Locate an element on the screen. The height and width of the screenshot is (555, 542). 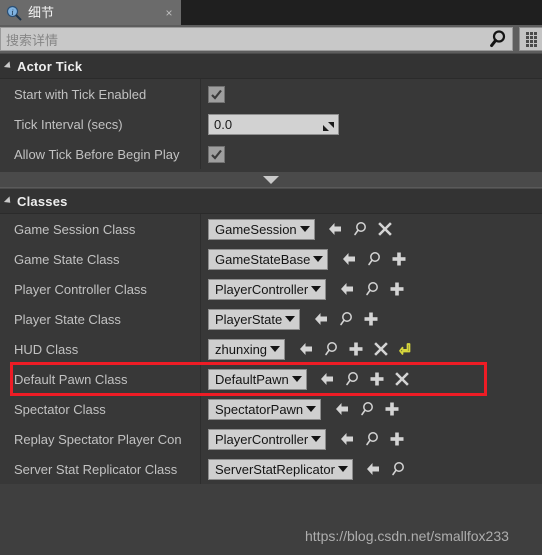
combo-box-playerstate: PlayerState is located at coordinates (254, 319).